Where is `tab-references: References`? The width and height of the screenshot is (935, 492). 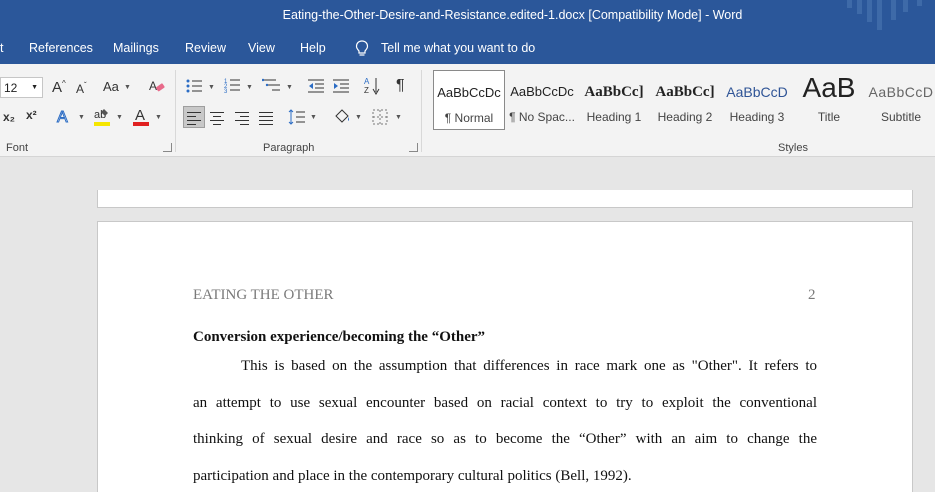 tab-references: References is located at coordinates (61, 48).